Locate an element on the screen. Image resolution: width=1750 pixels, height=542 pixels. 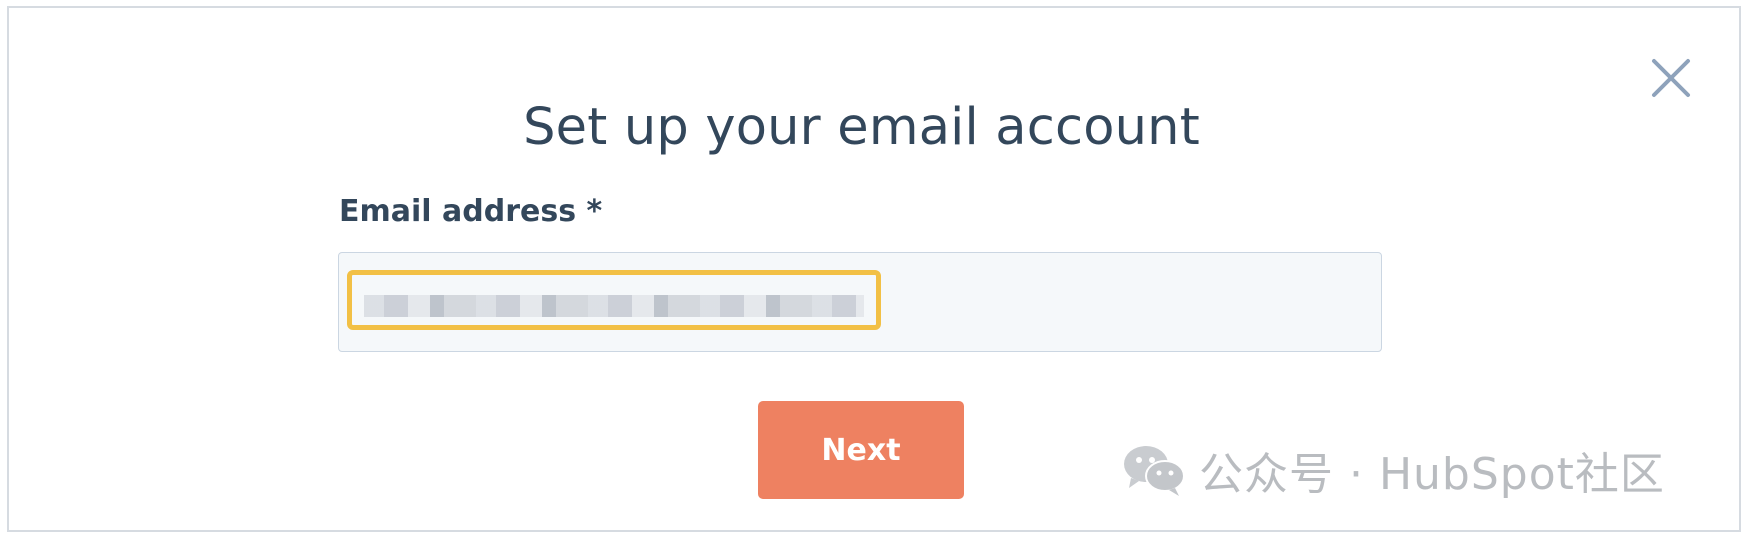
wechat-icon is located at coordinates (1154, 471).